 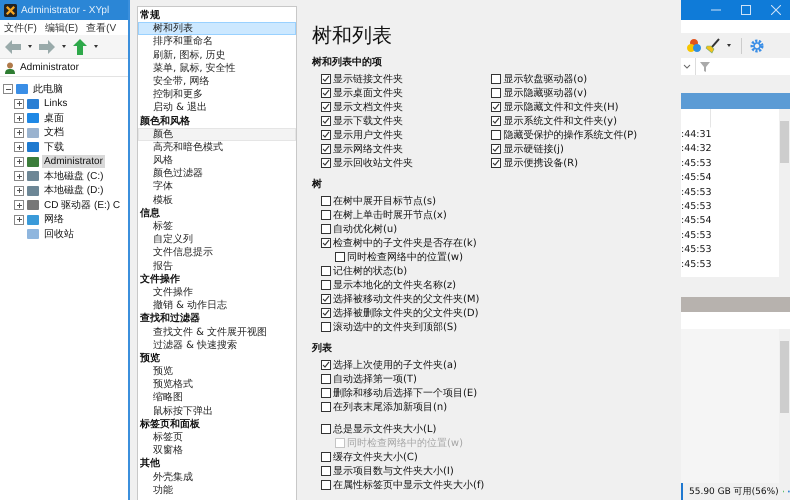 What do you see at coordinates (80, 47) in the screenshot?
I see `up-arrow-icon` at bounding box center [80, 47].